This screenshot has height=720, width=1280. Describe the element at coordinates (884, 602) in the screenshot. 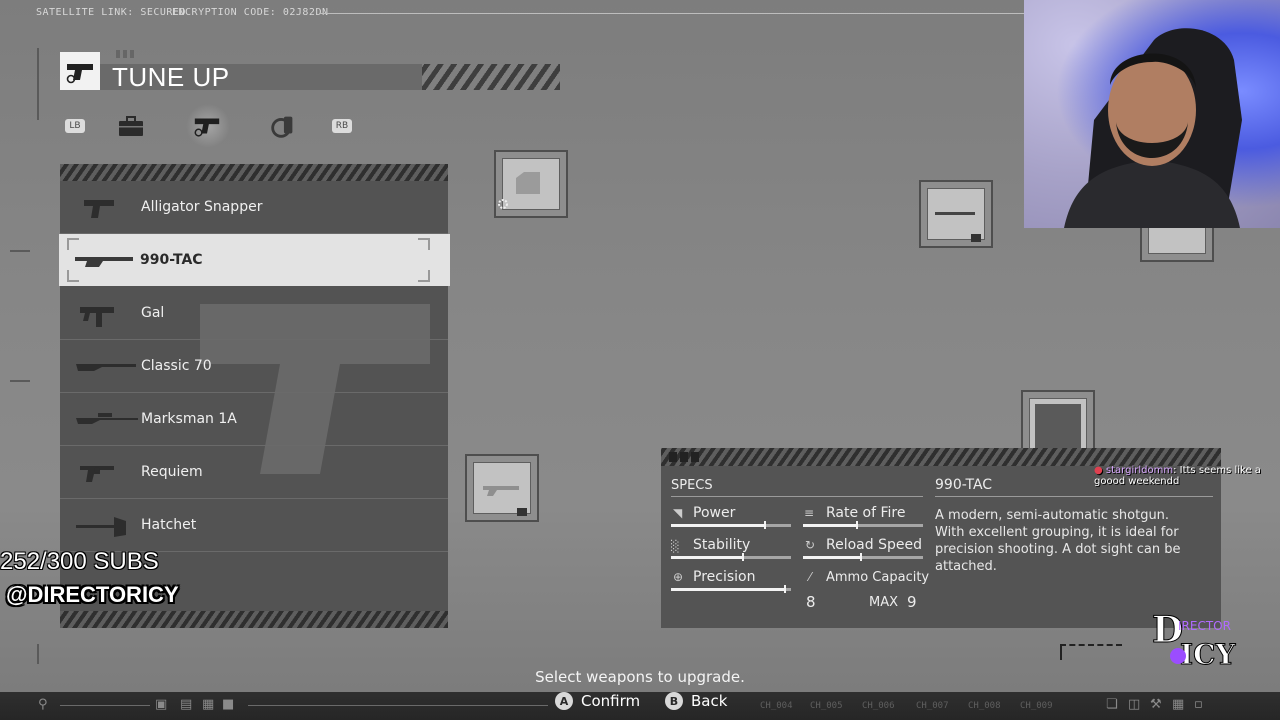

I see `ammo-max-label: MAX` at that location.